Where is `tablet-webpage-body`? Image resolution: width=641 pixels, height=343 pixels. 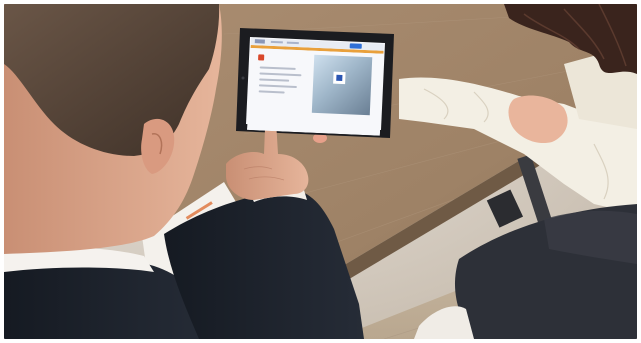 tablet-webpage-body is located at coordinates (315, 91).